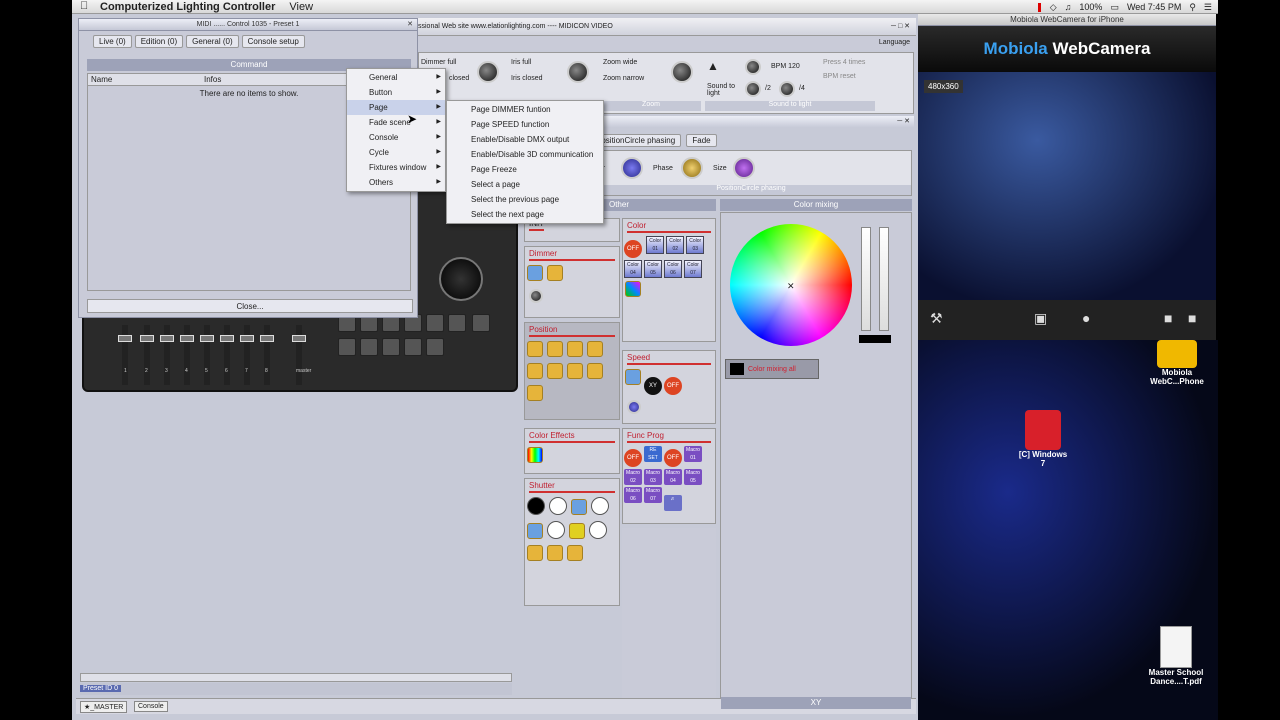 The height and width of the screenshot is (720, 1280). Describe the element at coordinates (396, 152) in the screenshot. I see `menu-item-cycle: Cycle ▶` at that location.